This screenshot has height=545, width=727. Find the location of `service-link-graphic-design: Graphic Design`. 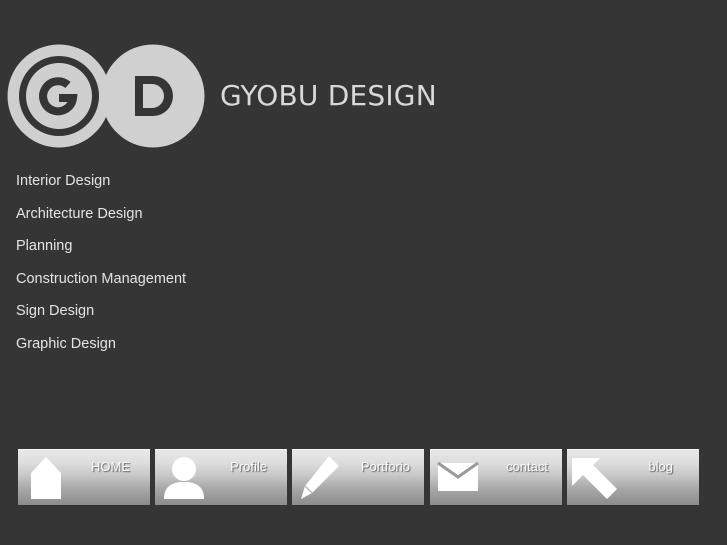

service-link-graphic-design: Graphic Design is located at coordinates (101, 346).